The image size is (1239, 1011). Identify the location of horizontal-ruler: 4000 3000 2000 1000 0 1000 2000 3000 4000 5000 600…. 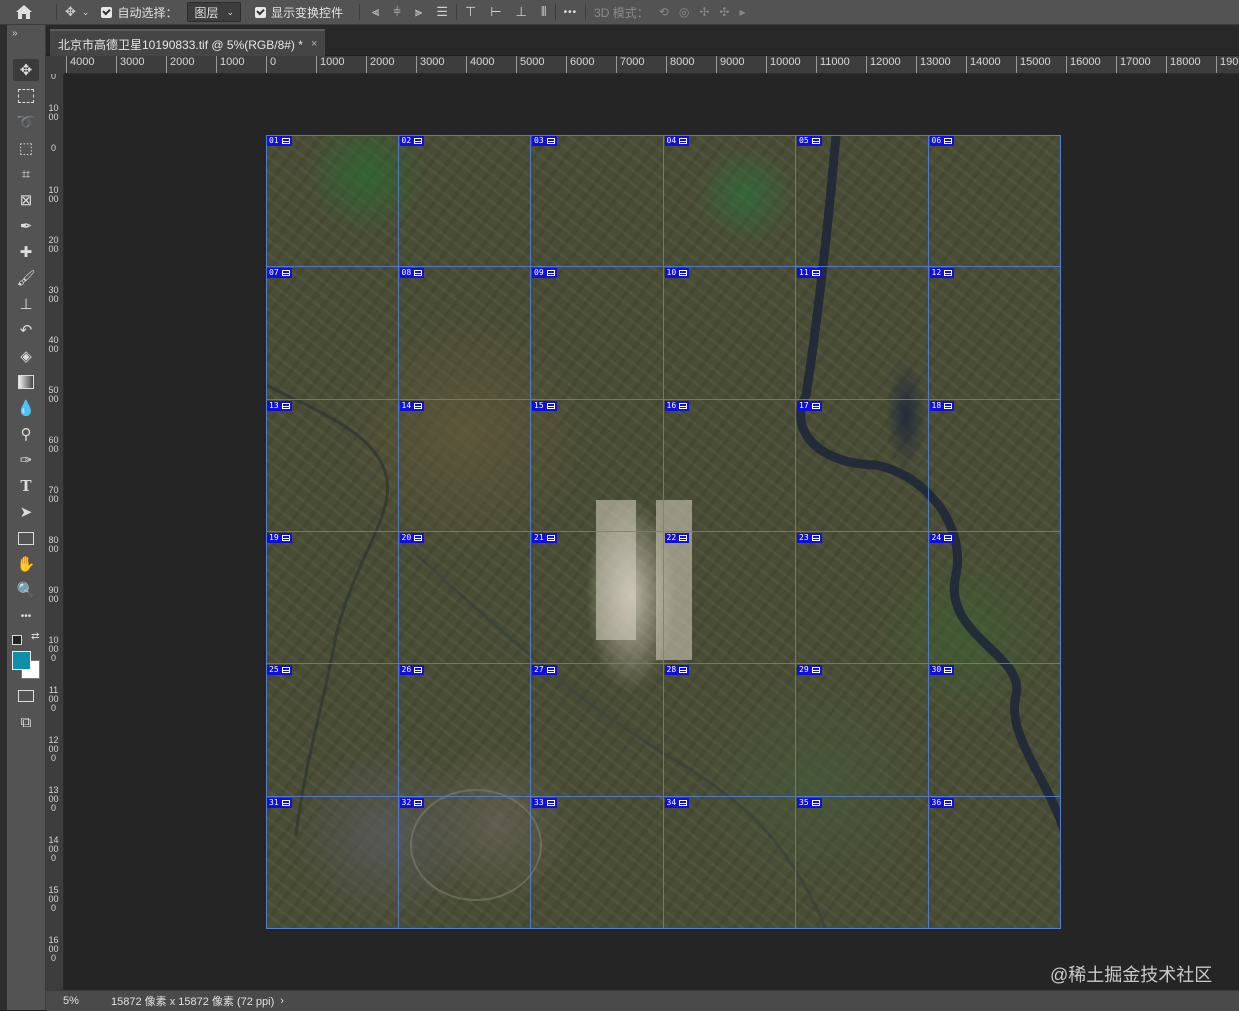
(651, 65).